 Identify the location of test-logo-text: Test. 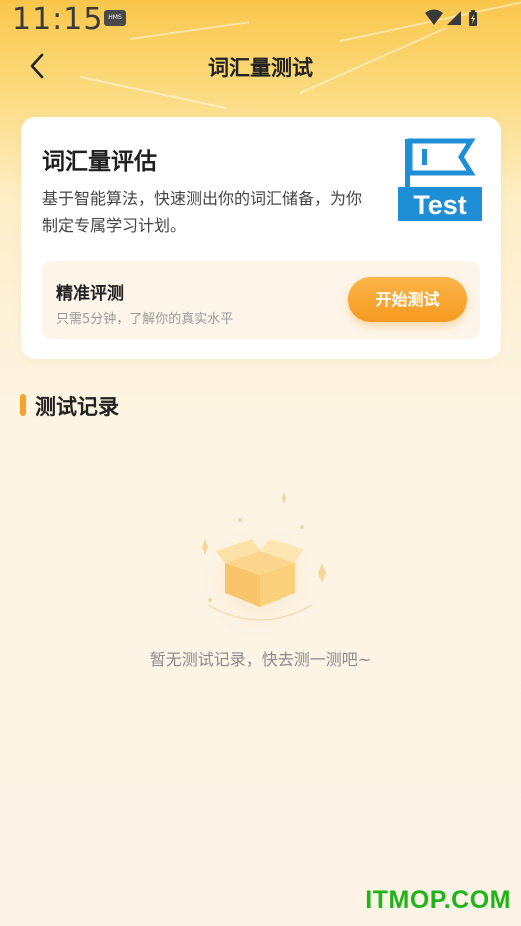
(440, 205).